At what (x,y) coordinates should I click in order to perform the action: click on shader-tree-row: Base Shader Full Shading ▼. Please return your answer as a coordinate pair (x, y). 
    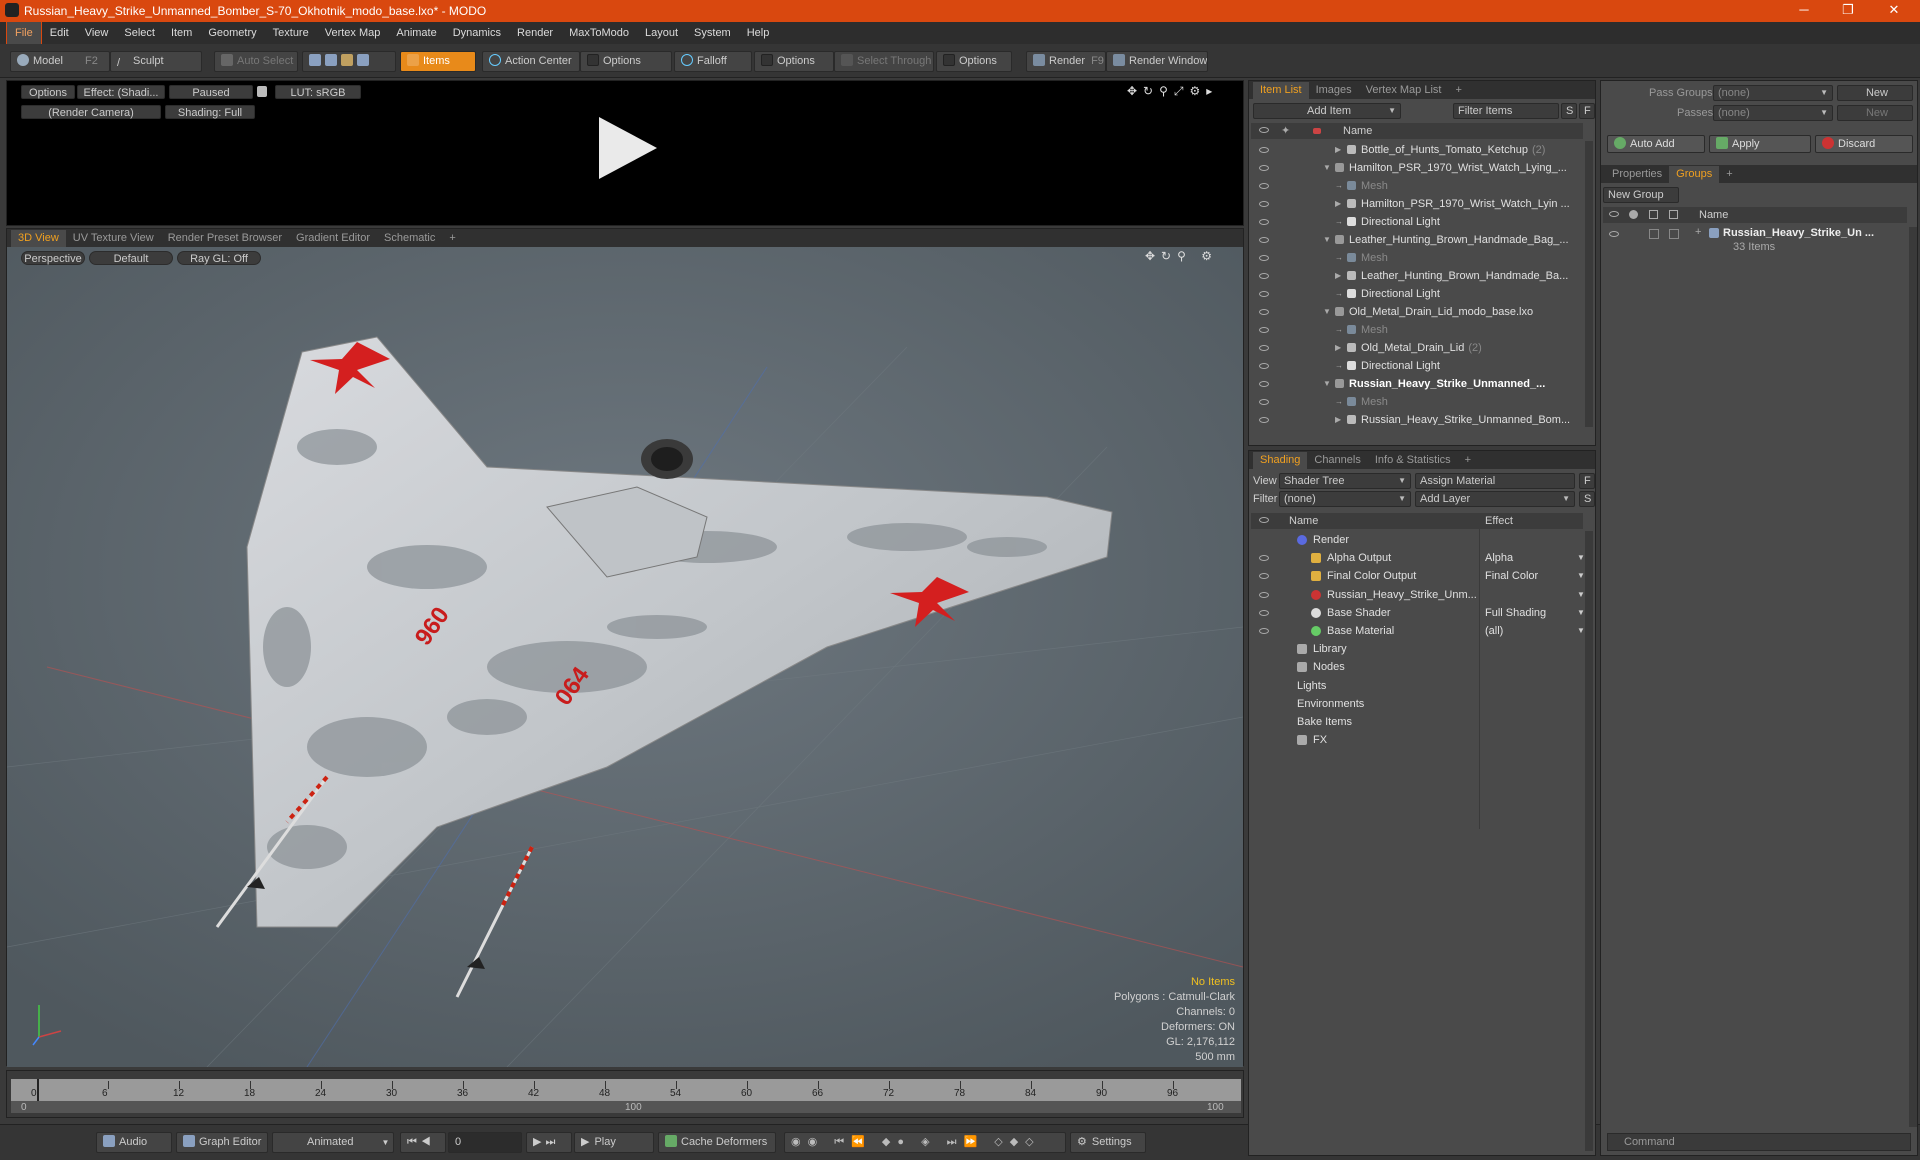
    Looking at the image, I should click on (1418, 613).